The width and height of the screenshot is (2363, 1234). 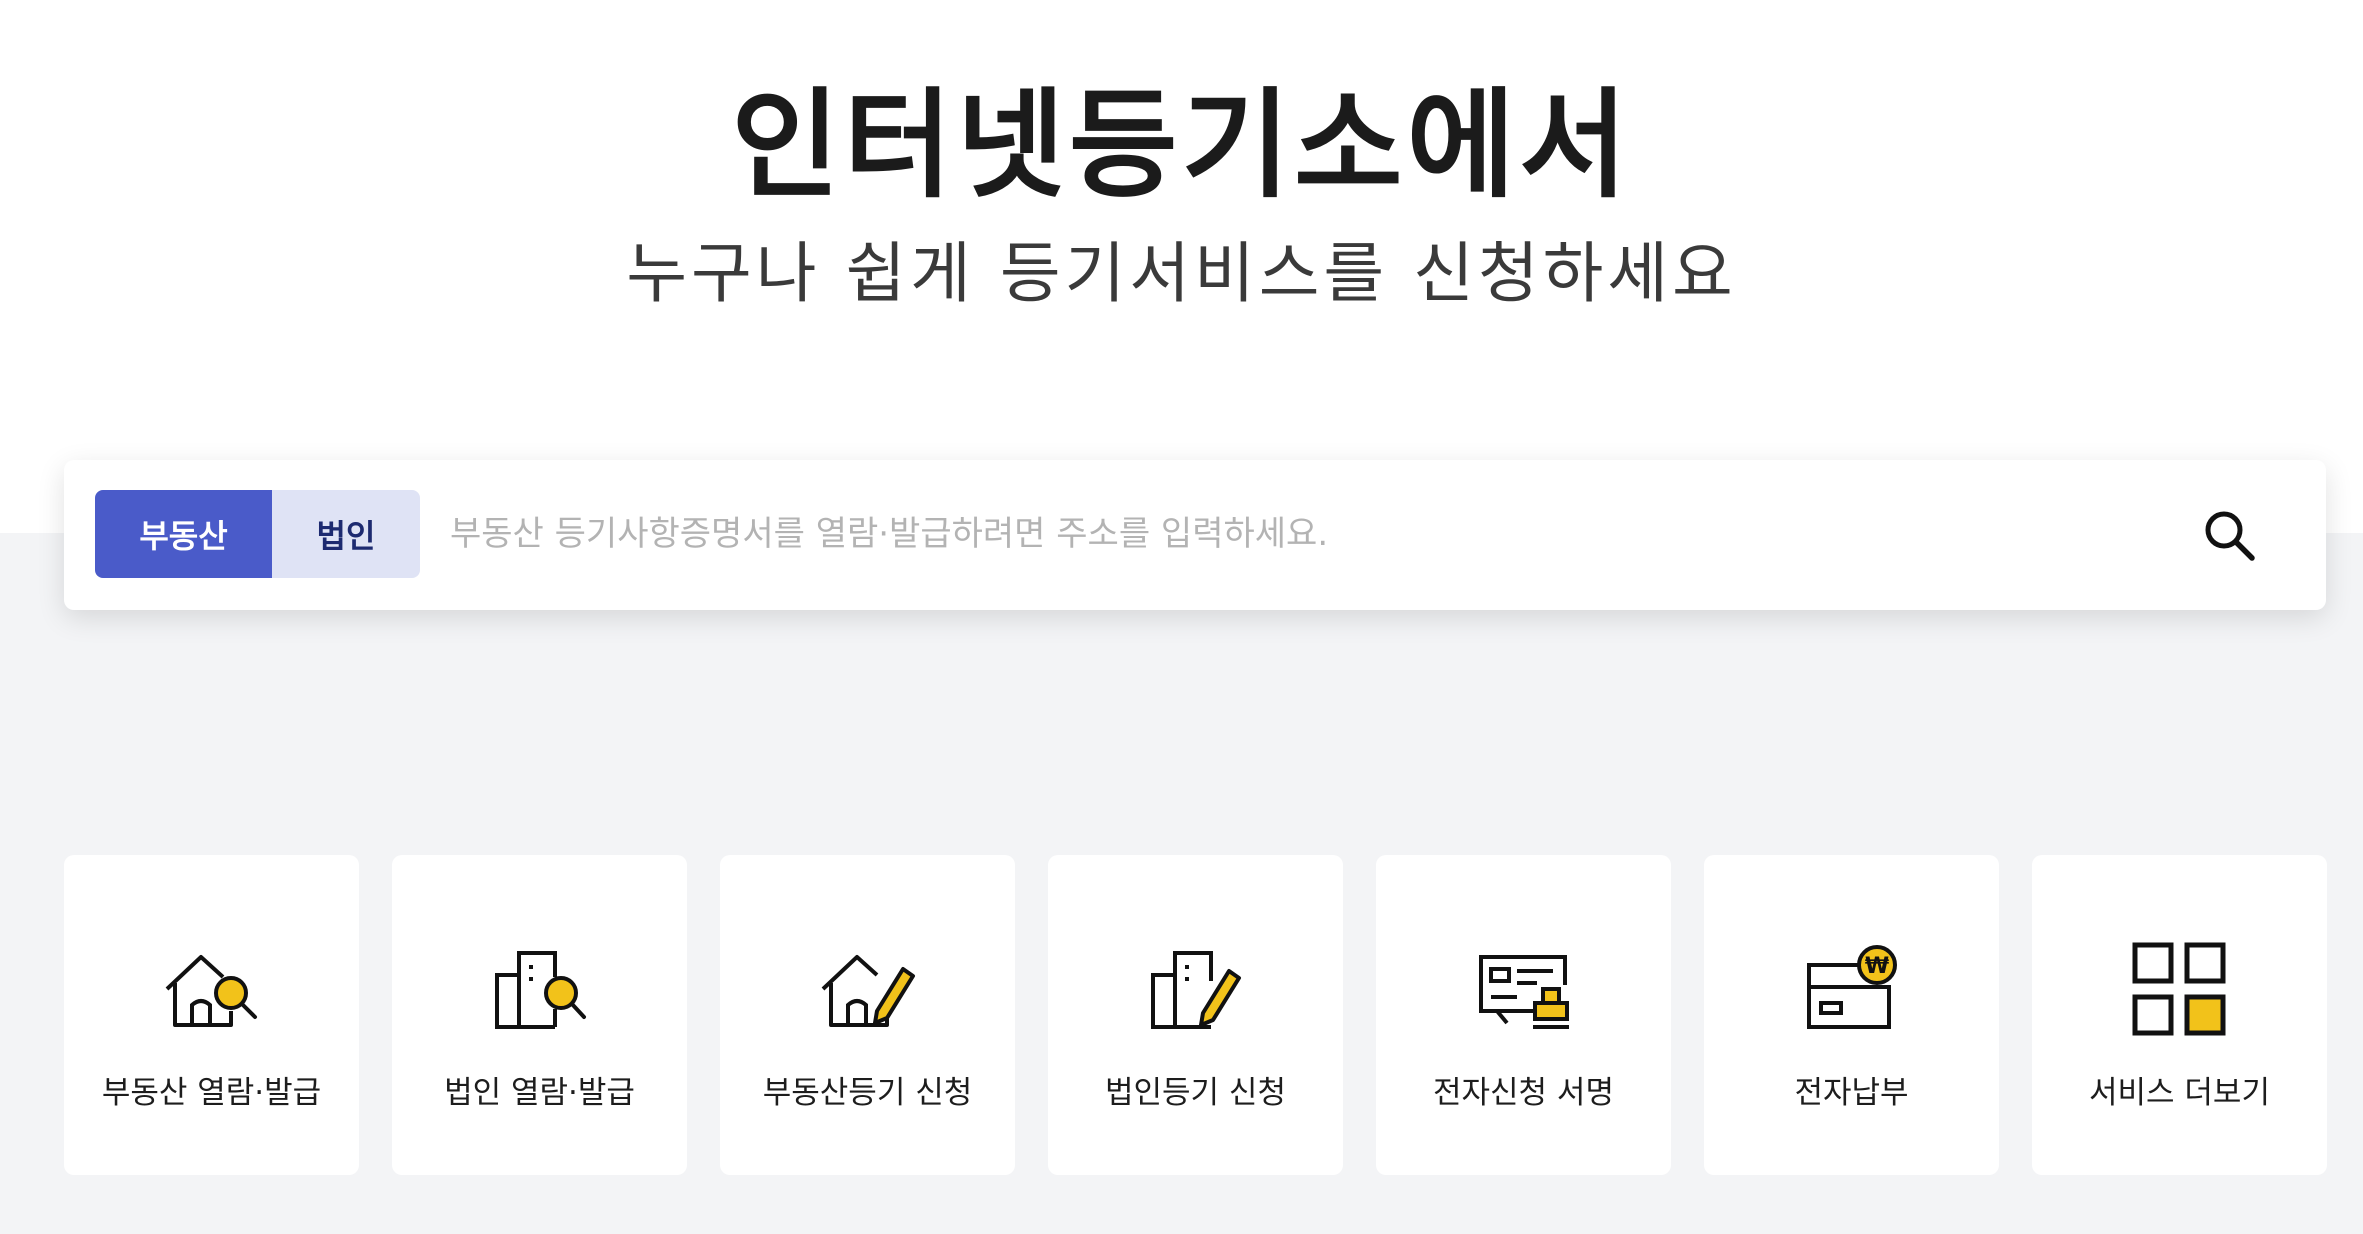 I want to click on search-button, so click(x=2229, y=535).